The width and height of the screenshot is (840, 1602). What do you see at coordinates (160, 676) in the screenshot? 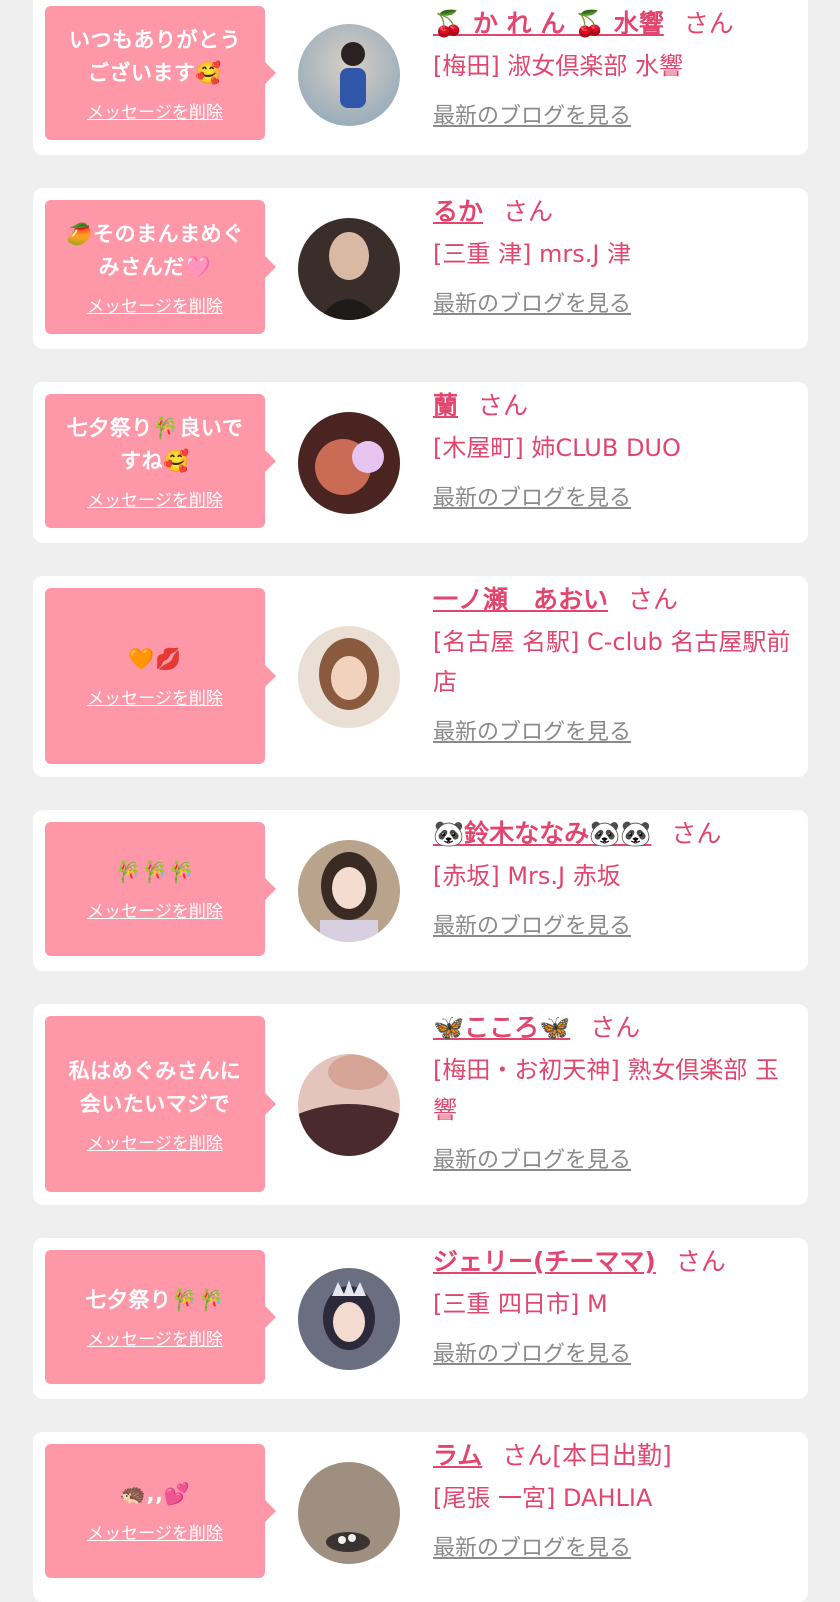
I see `message-bubble: 🧡💋 メッセージを削除` at bounding box center [160, 676].